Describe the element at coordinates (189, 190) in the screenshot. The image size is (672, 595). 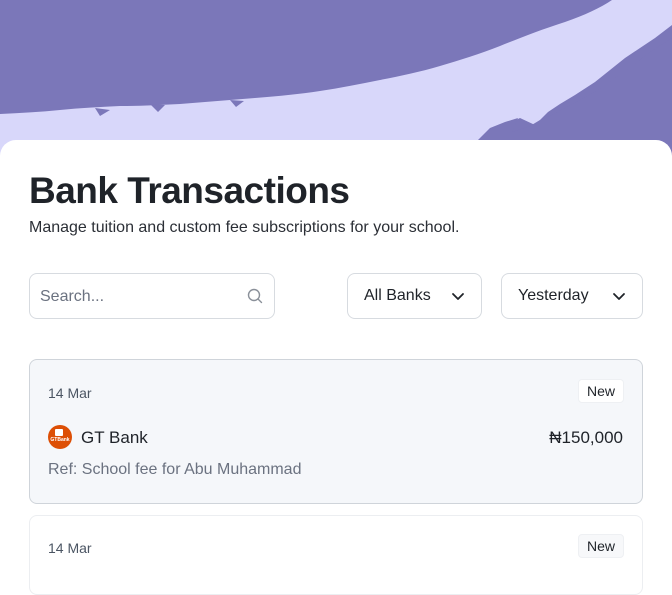
I see `page-title: Bank Transactions` at that location.